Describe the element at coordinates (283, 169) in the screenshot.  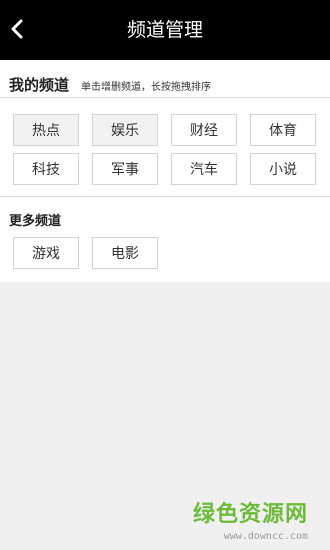
I see `channel-chip-novel: 小说` at that location.